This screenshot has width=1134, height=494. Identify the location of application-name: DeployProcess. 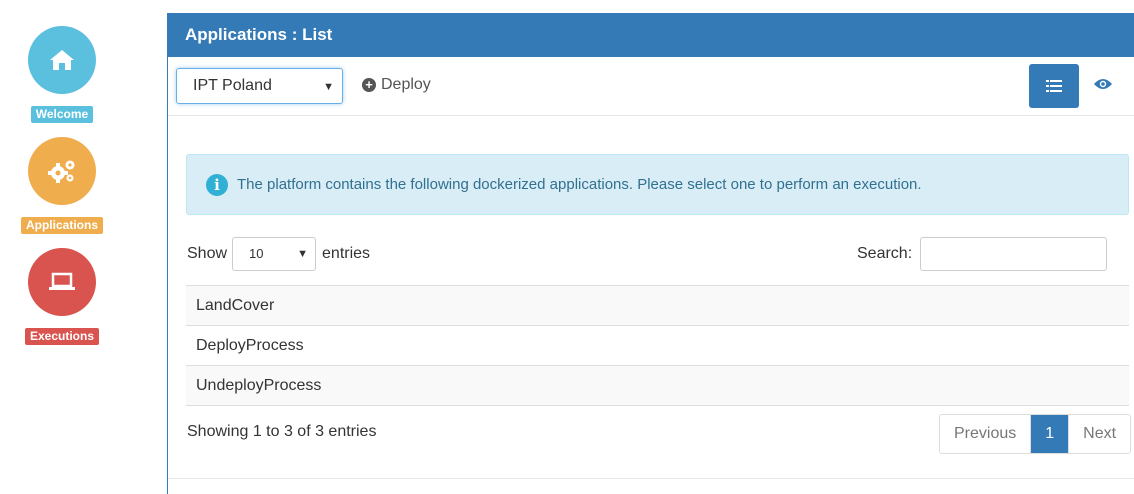
(250, 345).